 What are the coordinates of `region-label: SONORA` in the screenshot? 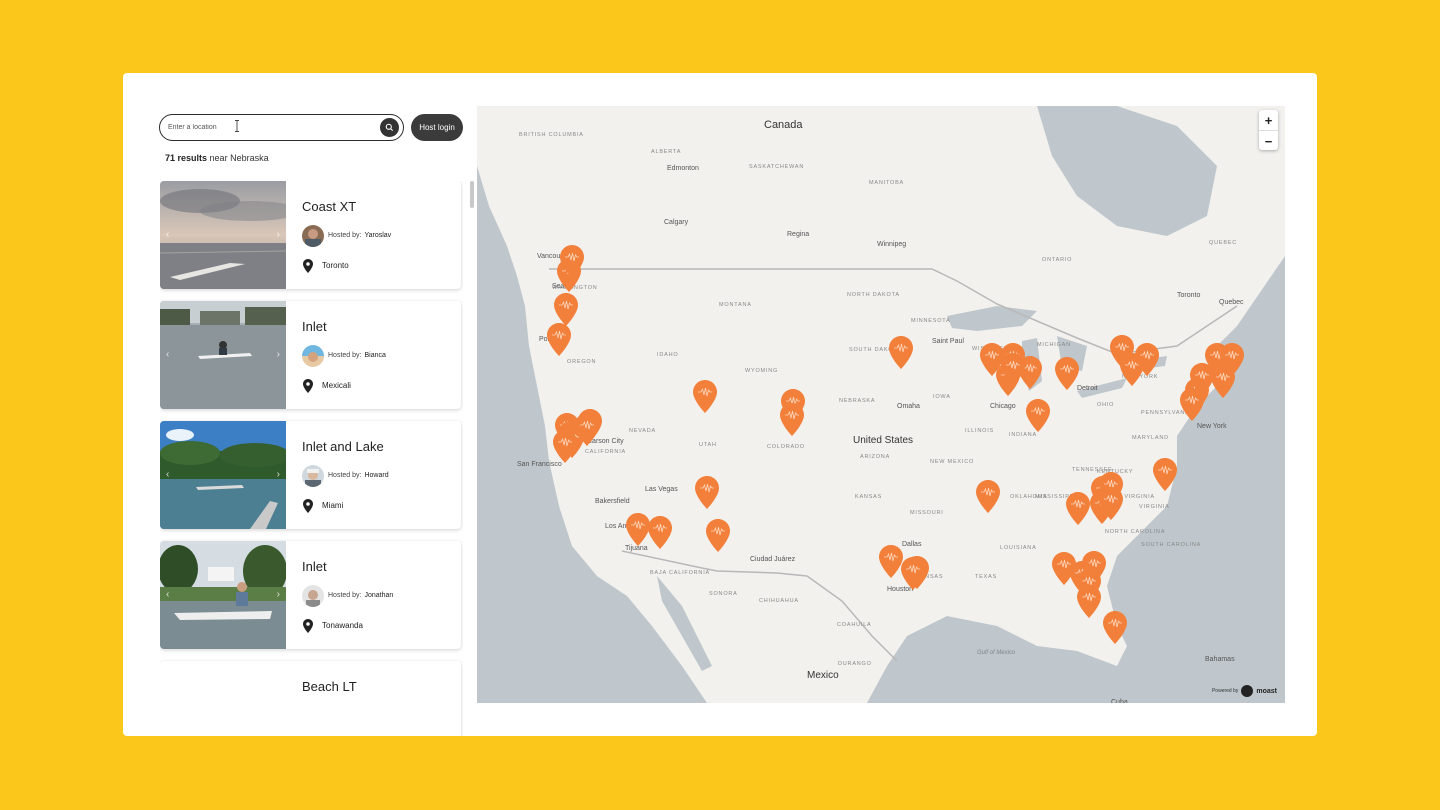 It's located at (723, 594).